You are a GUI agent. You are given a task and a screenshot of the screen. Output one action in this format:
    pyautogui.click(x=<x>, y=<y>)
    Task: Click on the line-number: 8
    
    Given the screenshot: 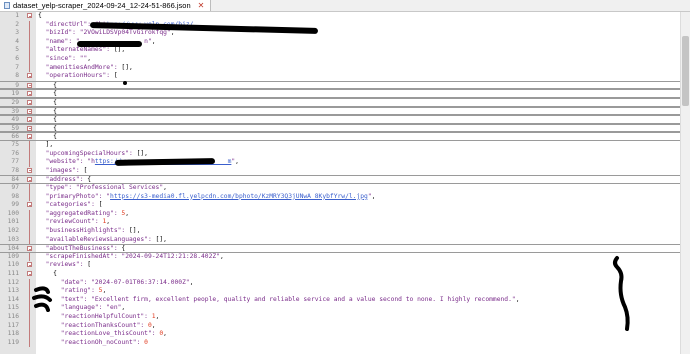 What is the action you would take?
    pyautogui.click(x=17, y=76)
    